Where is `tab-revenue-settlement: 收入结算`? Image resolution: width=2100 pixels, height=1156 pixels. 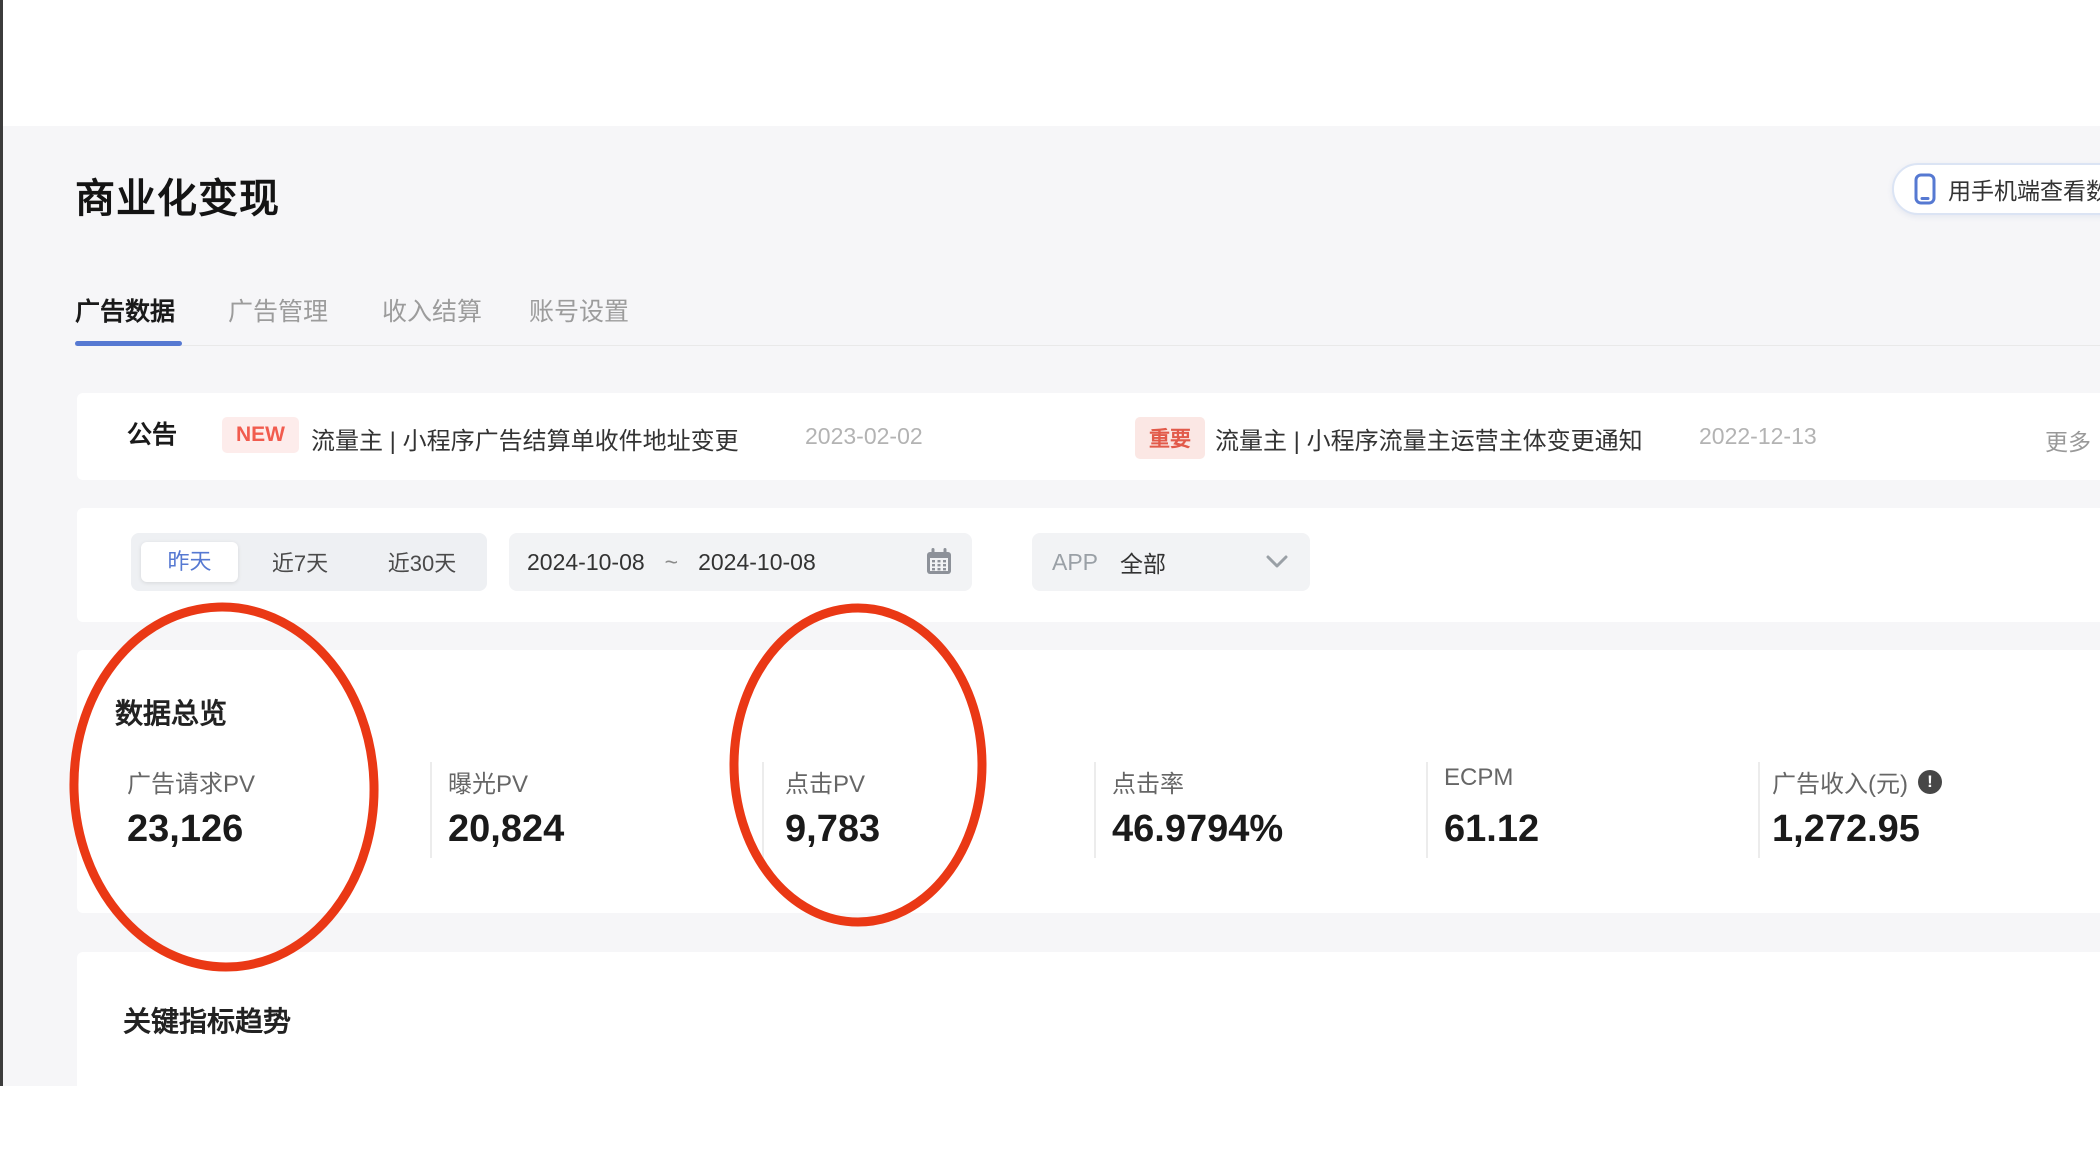 tab-revenue-settlement: 收入结算 is located at coordinates (432, 310).